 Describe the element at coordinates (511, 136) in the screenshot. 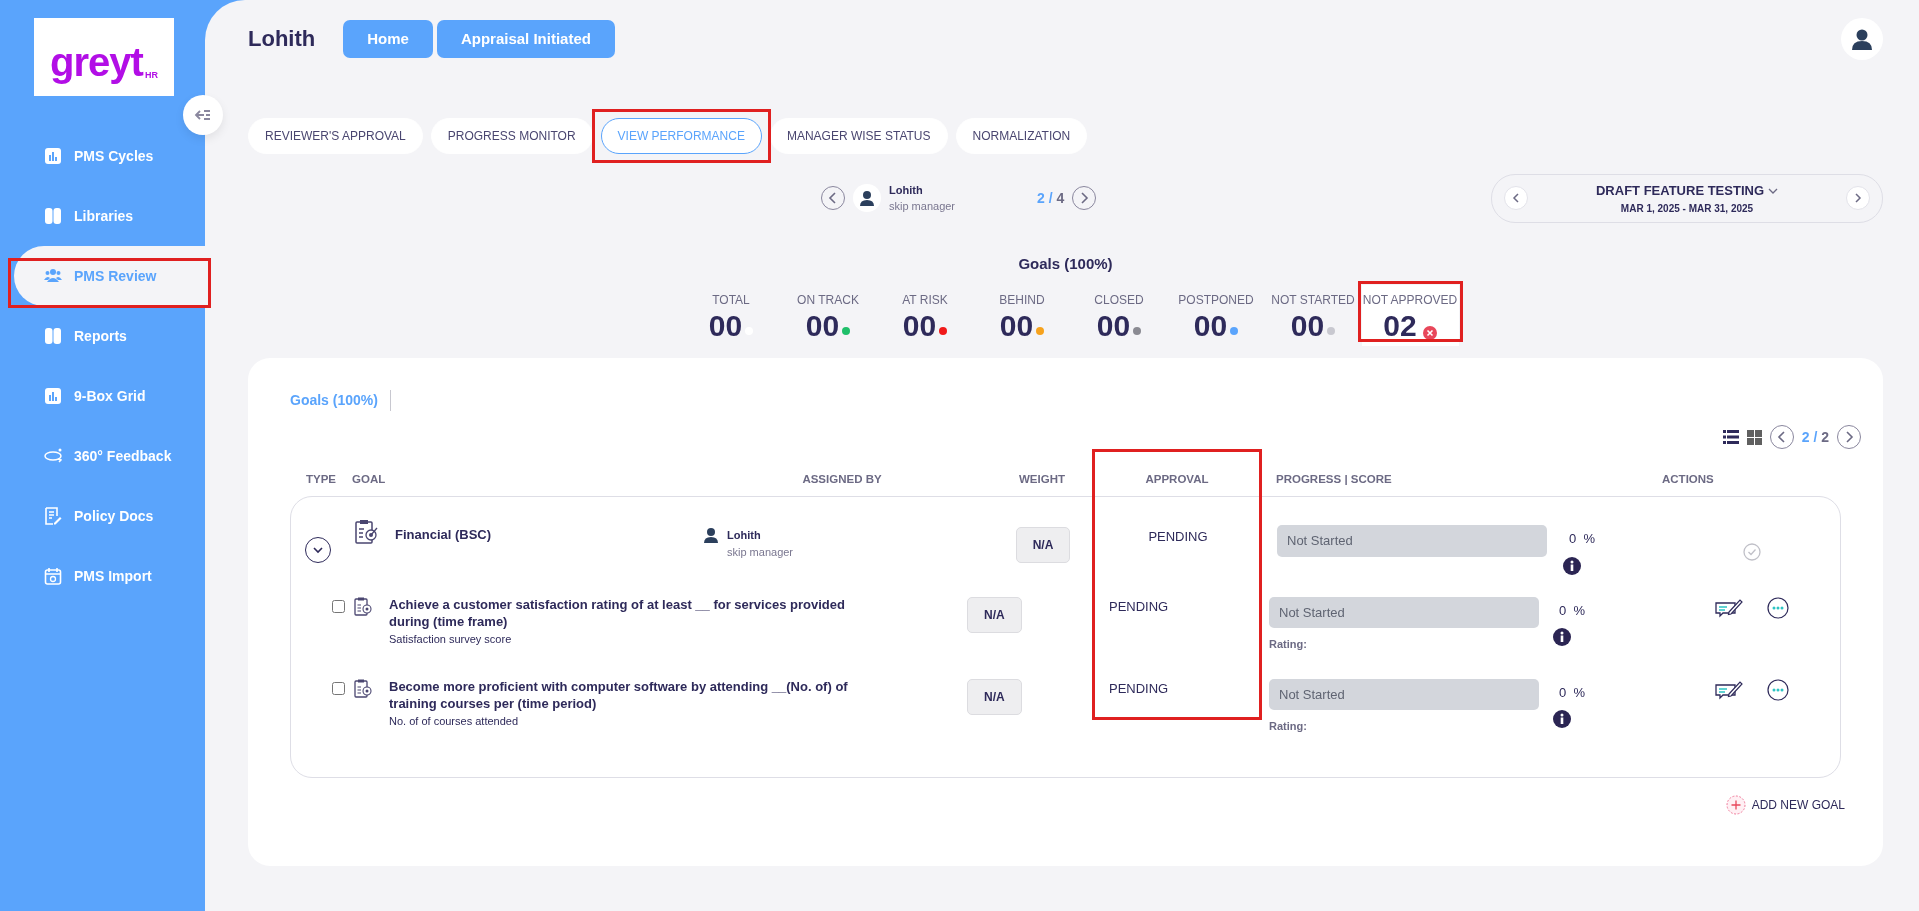

I see `tab: PROGRESS MONITOR` at that location.